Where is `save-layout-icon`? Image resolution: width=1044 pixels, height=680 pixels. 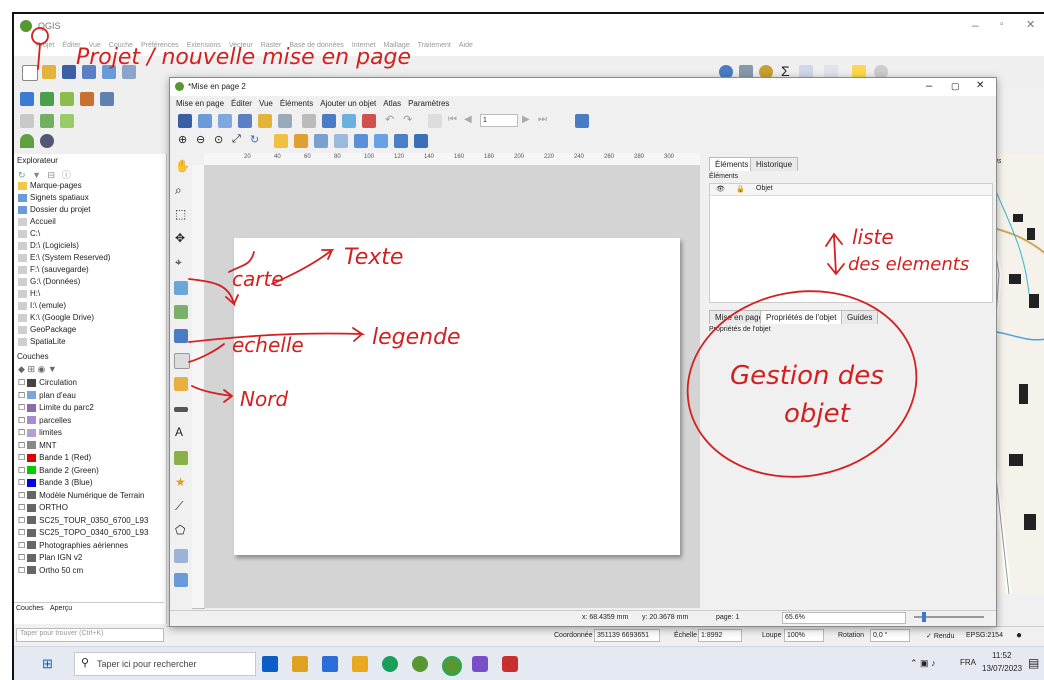
save-layout-icon is located at coordinates (185, 121).